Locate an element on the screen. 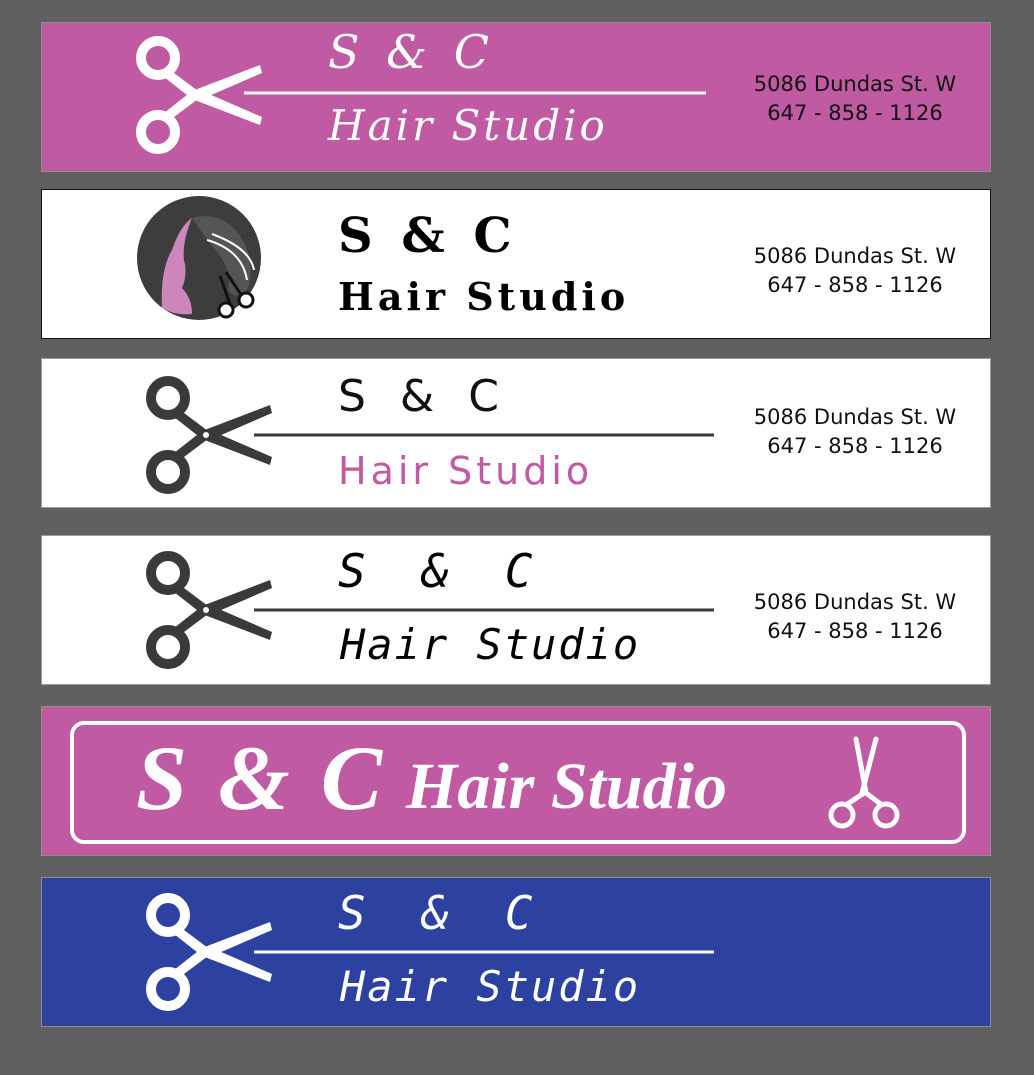  sign-4-subtitle: Hair Studio is located at coordinates (490, 644).